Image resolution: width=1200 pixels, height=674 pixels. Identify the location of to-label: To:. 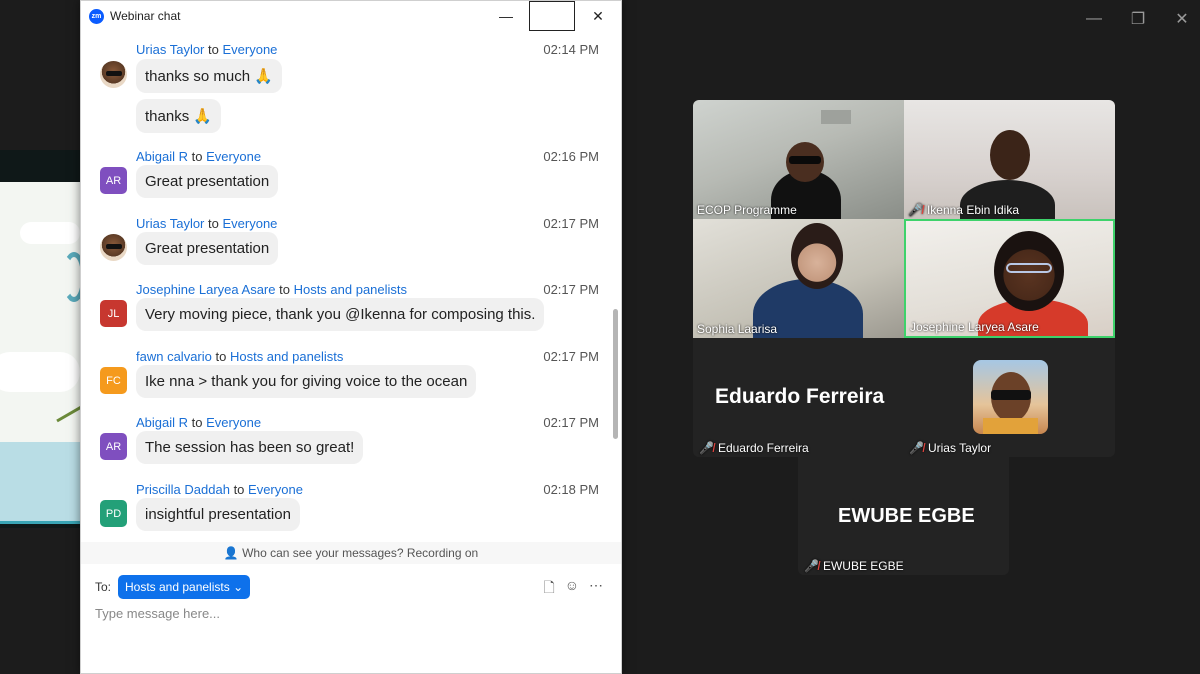
(103, 587).